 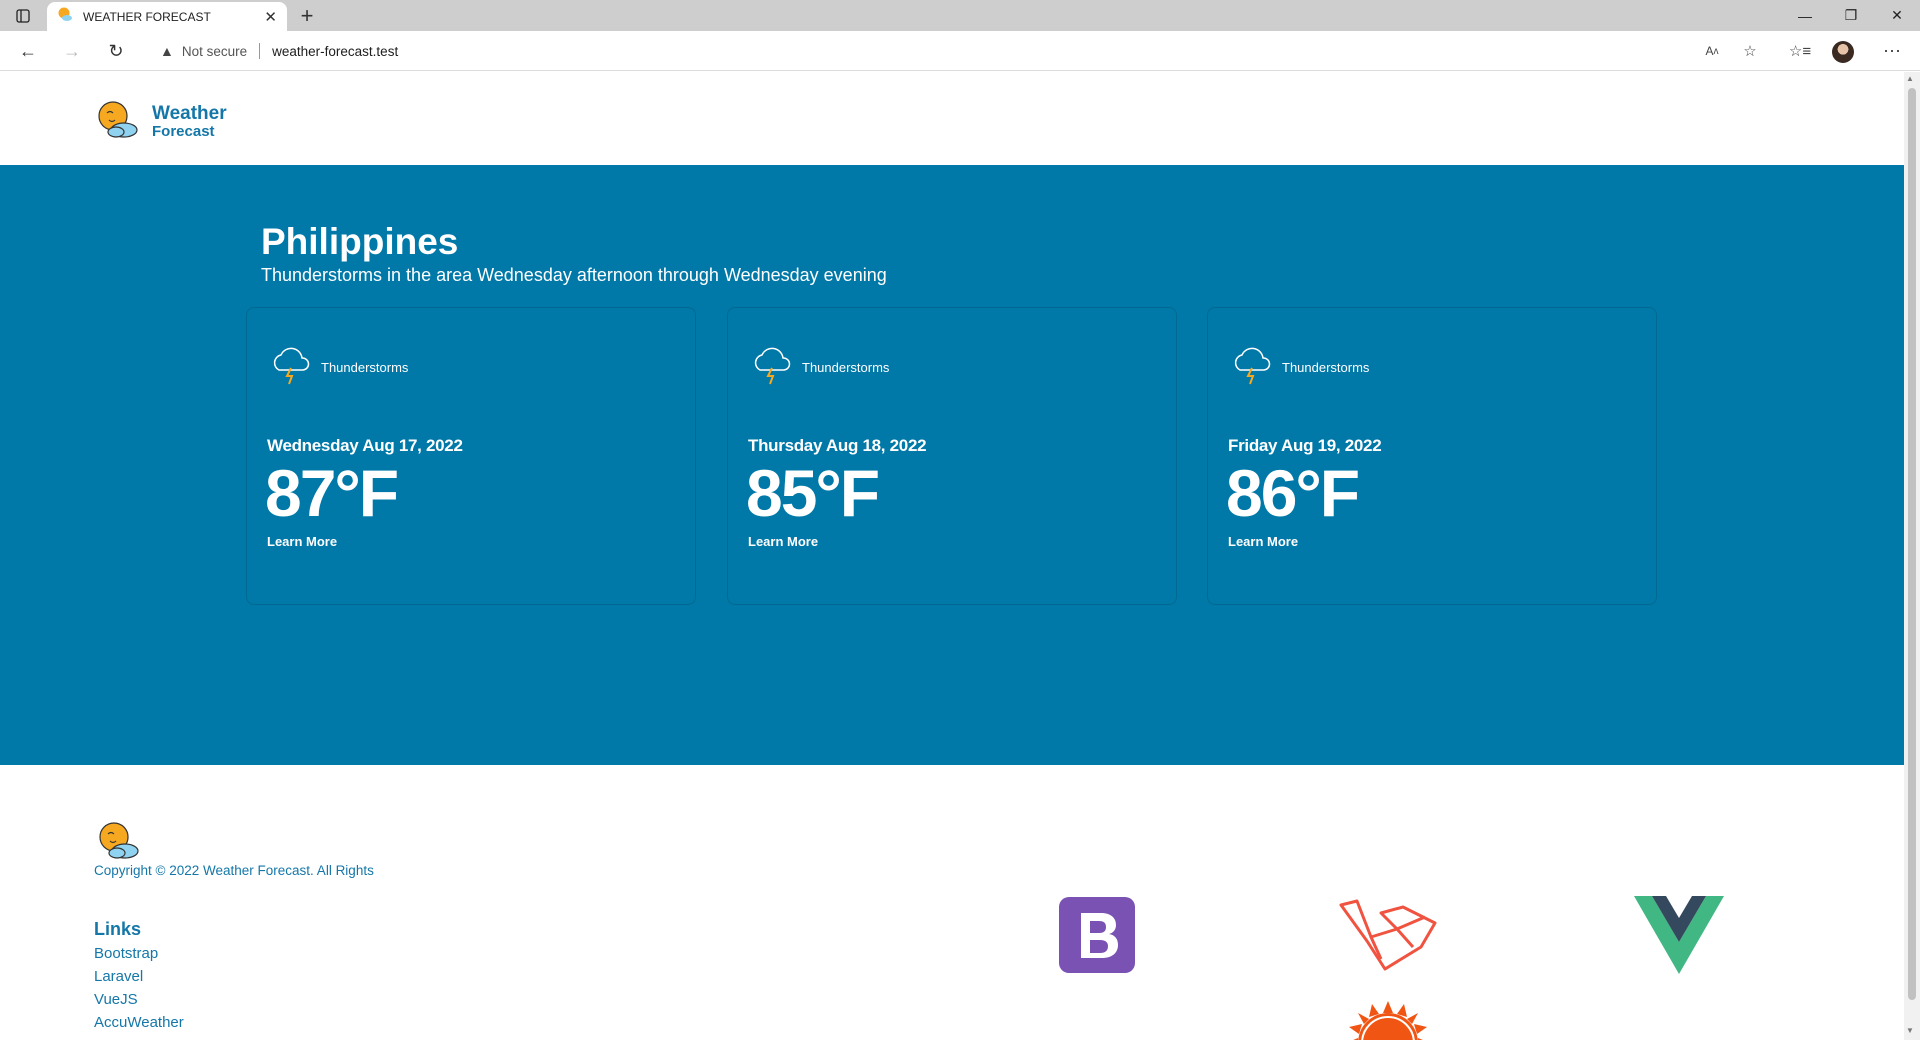 I want to click on scroll-down-icon: ▼, so click(x=1910, y=1030).